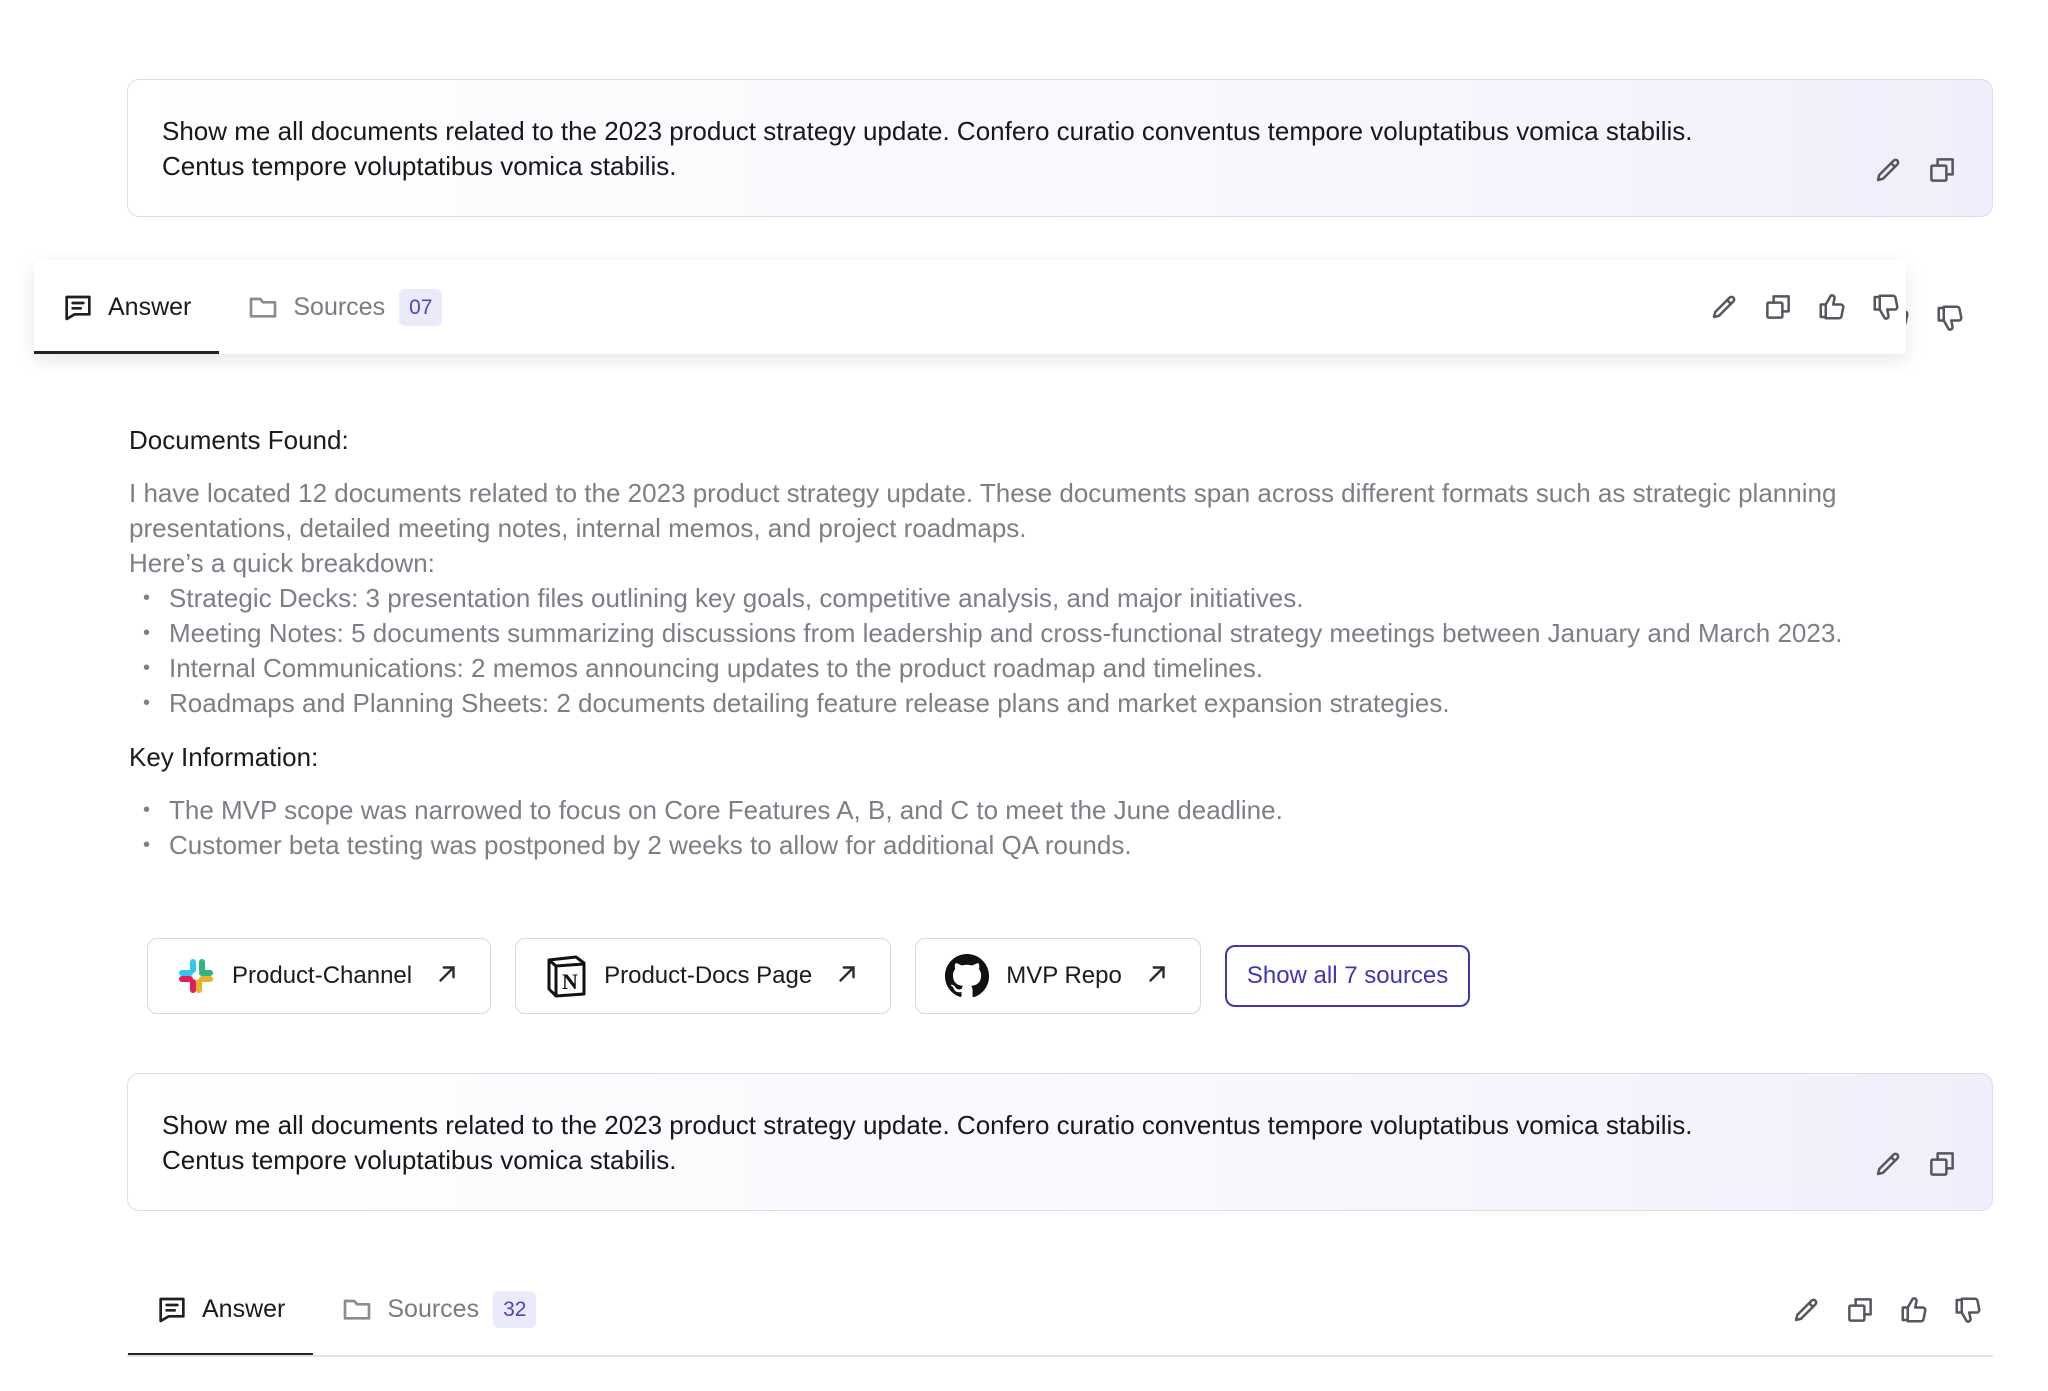 The height and width of the screenshot is (1391, 2048). I want to click on dislike-button-ghost, so click(1950, 320).